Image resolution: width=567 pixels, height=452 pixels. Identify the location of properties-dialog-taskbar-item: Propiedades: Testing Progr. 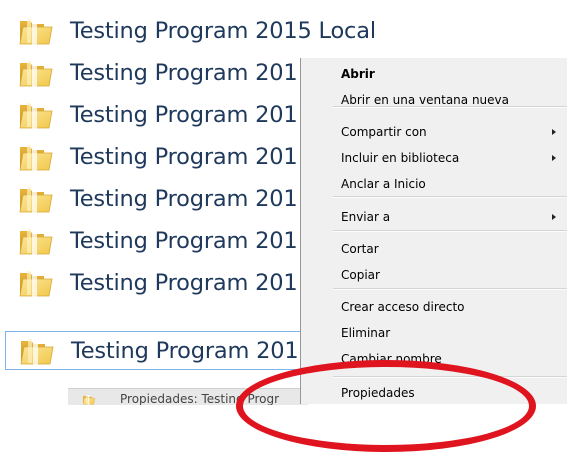
(188, 396).